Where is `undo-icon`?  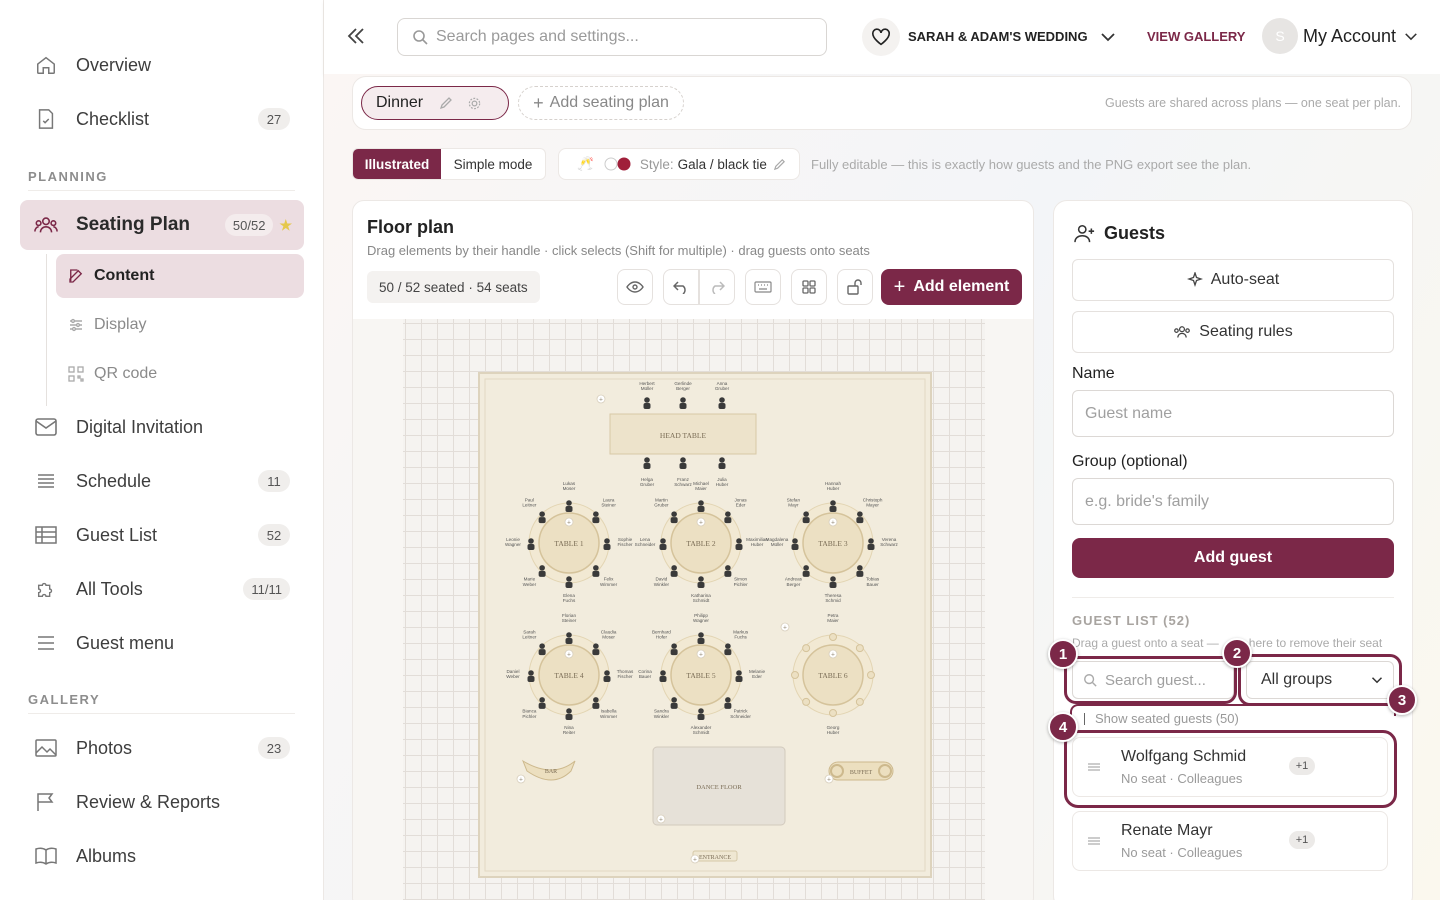
undo-icon is located at coordinates (681, 287).